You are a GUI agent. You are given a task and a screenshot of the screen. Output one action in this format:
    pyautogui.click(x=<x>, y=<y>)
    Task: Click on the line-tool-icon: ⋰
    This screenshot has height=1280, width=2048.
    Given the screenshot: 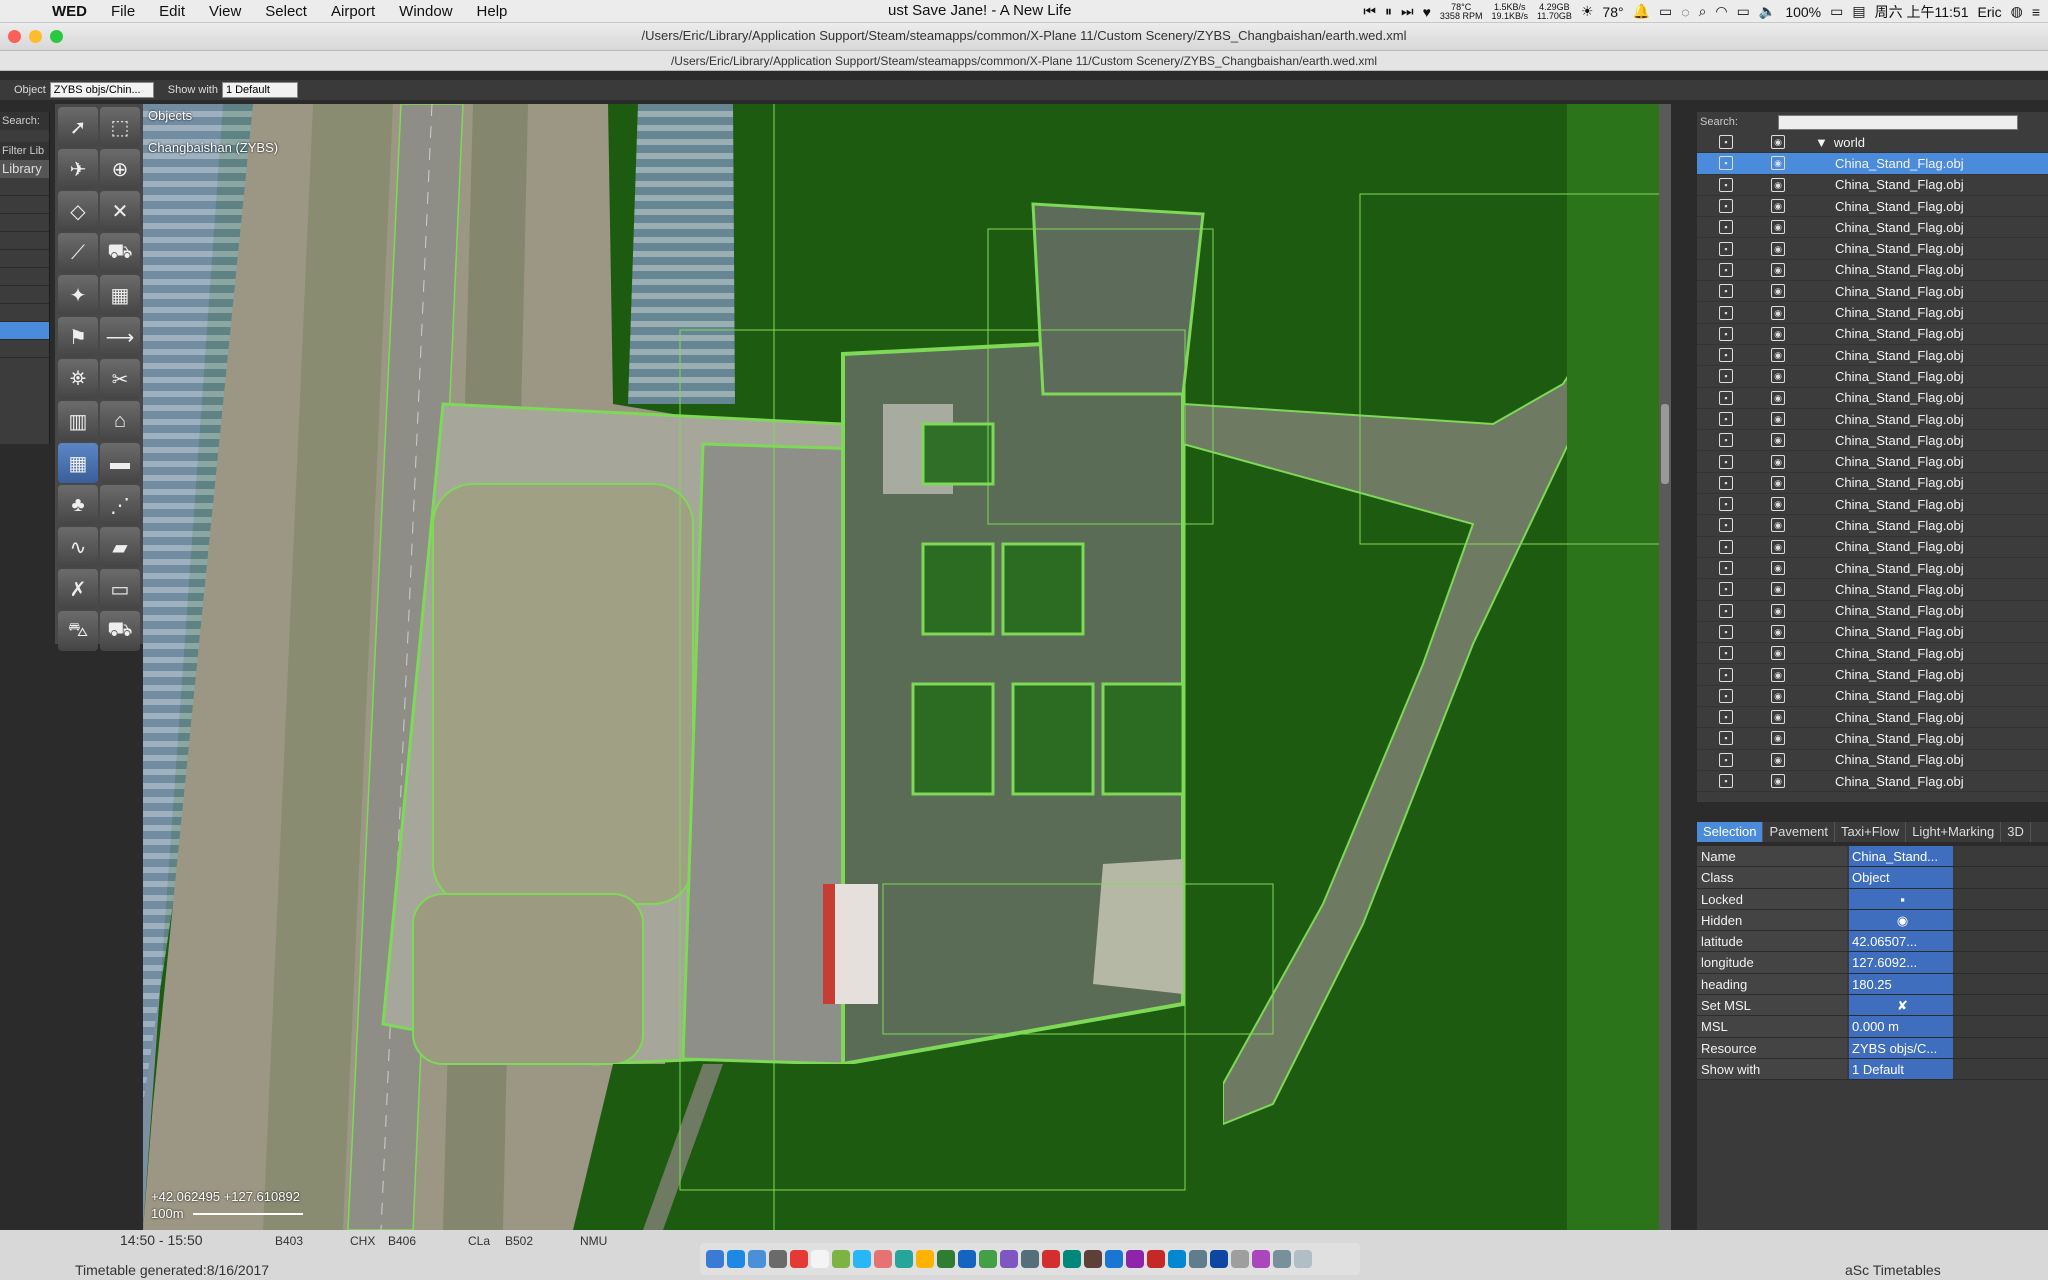 What is the action you would take?
    pyautogui.click(x=120, y=505)
    